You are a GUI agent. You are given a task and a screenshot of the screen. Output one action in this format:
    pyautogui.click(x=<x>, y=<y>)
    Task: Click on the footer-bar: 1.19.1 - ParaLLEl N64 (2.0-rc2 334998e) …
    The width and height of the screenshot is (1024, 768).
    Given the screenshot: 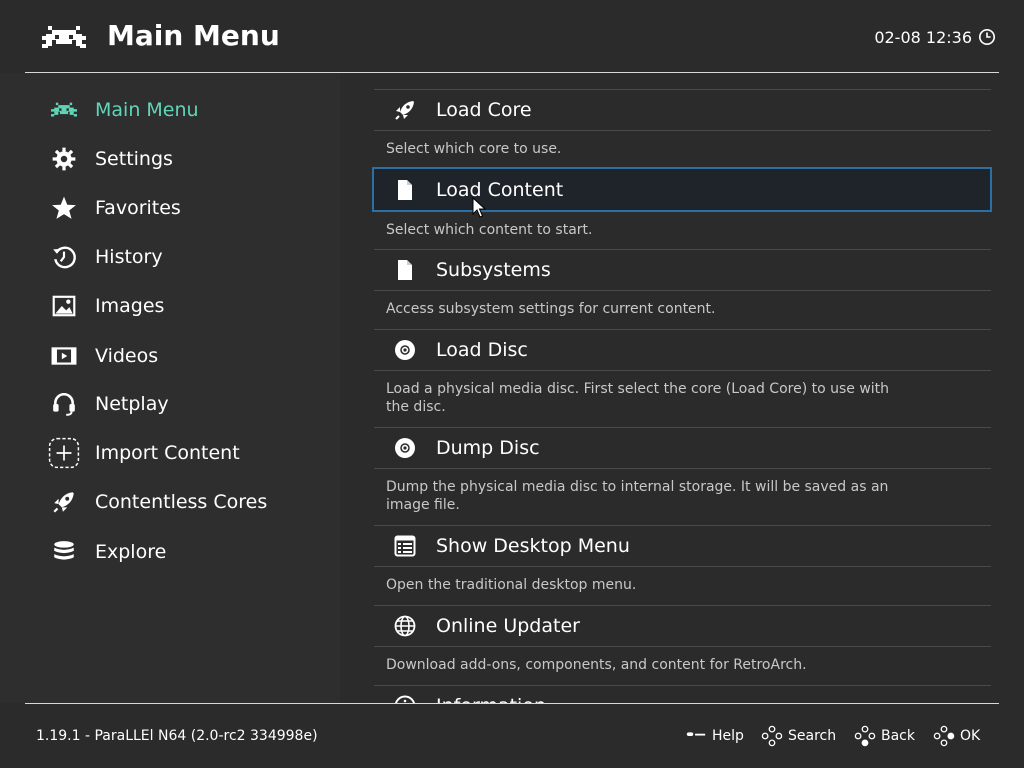 What is the action you would take?
    pyautogui.click(x=512, y=736)
    